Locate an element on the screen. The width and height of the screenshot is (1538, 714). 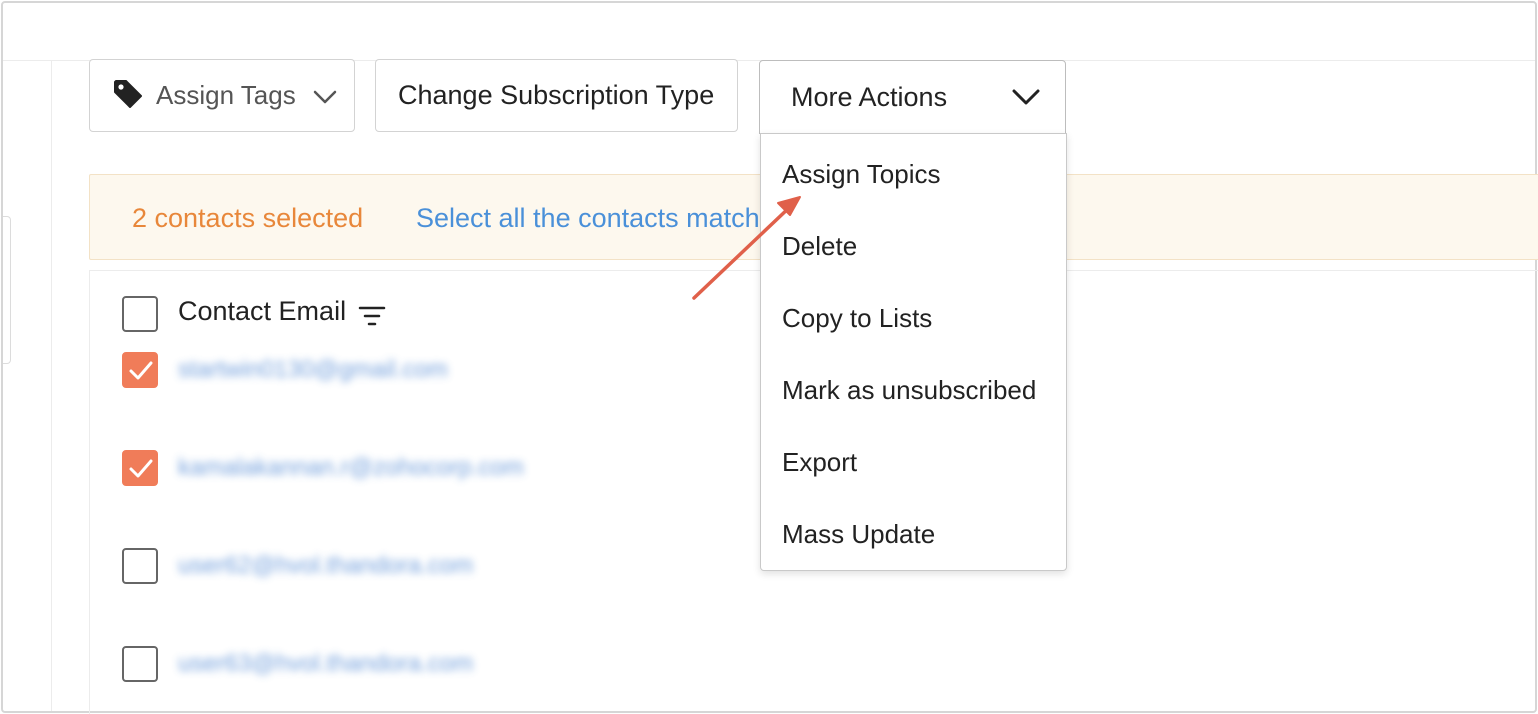
change-subscription-label: Change Subscription Type is located at coordinates (556, 95).